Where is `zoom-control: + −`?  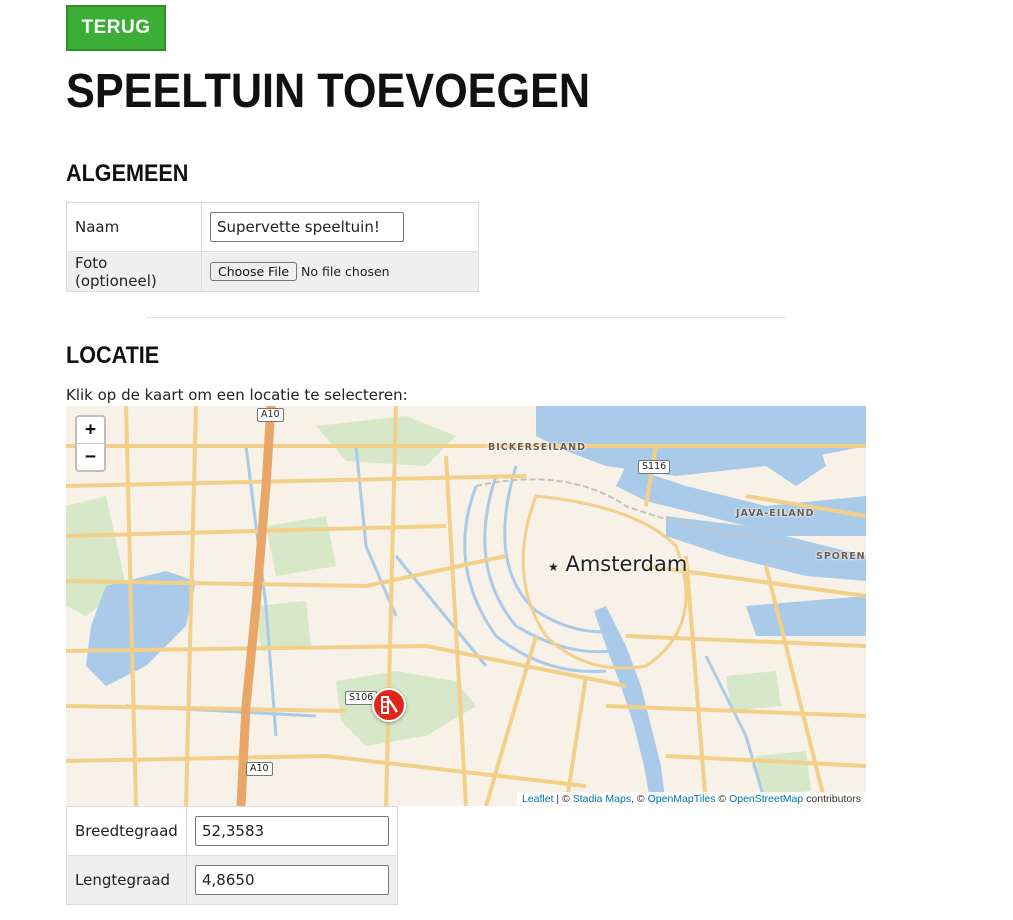
zoom-control: + − is located at coordinates (90, 443).